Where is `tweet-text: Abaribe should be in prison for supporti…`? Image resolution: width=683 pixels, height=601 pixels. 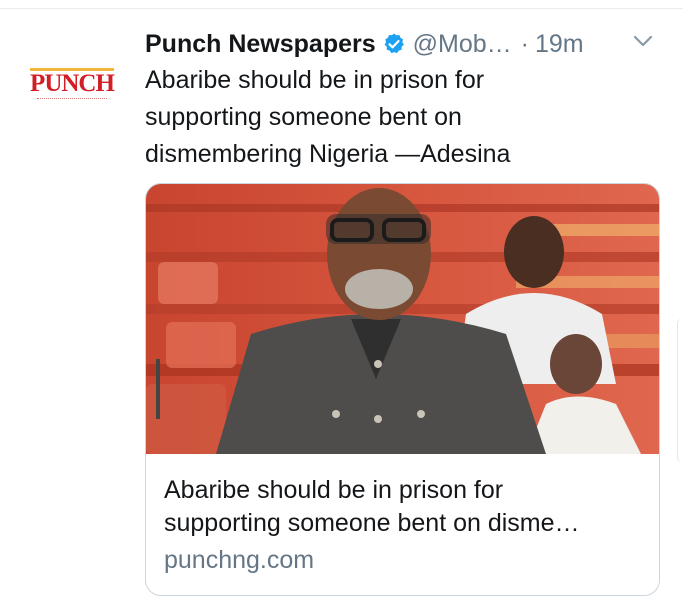
tweet-text: Abaribe should be in prison for supporti… is located at coordinates (395, 117).